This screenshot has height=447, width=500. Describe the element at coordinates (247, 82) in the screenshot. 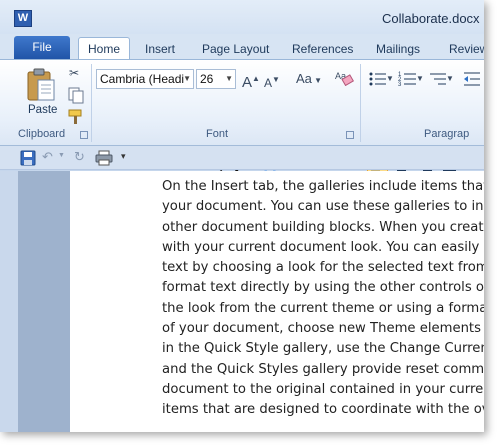

I see `grow-font-label: A` at that location.